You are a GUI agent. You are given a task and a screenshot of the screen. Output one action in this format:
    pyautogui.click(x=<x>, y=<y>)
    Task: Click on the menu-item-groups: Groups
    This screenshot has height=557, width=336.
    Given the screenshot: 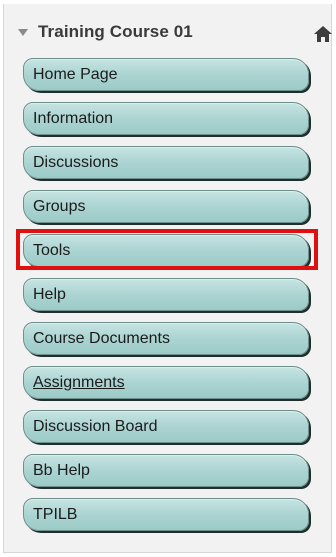 What is the action you would take?
    pyautogui.click(x=170, y=206)
    